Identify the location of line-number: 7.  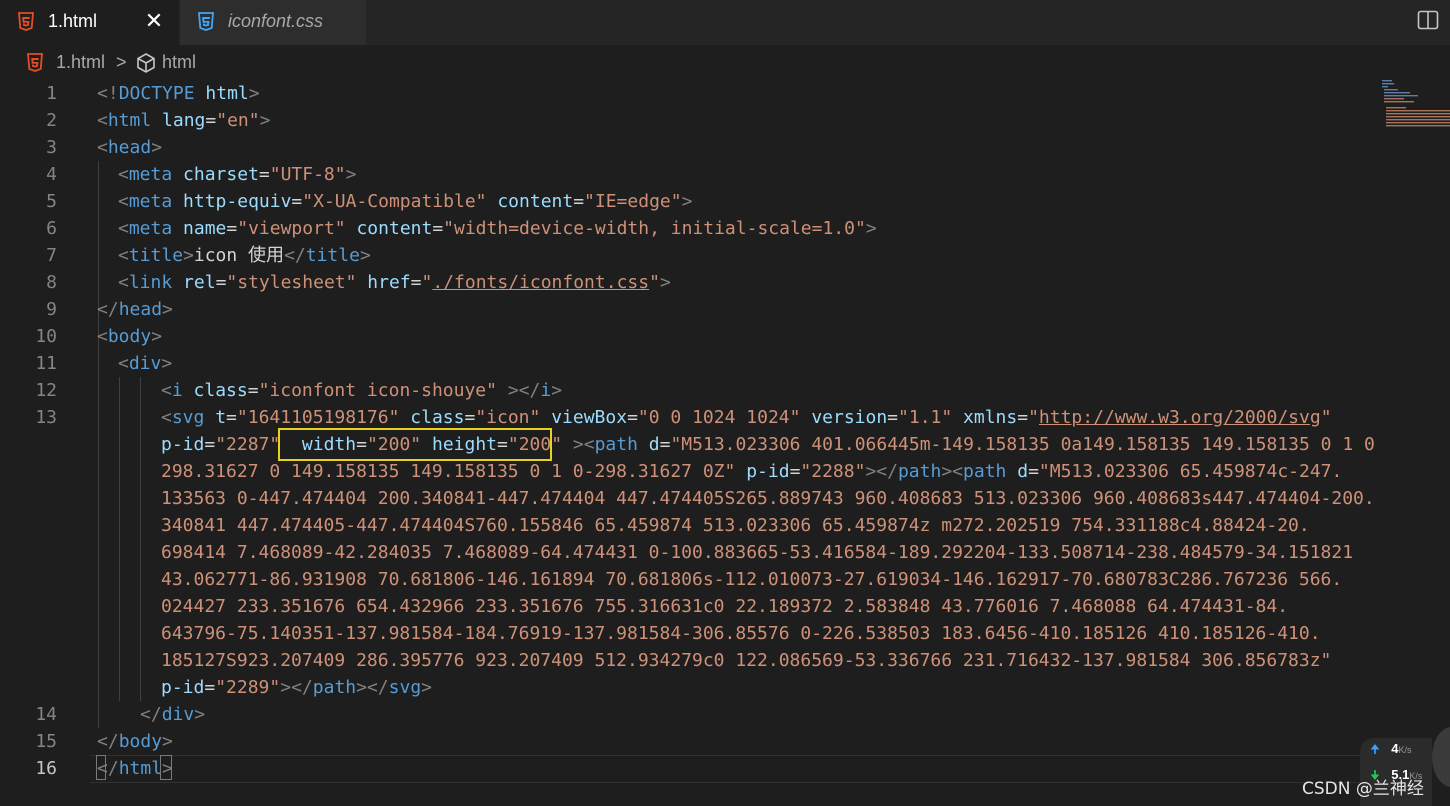
(51, 255).